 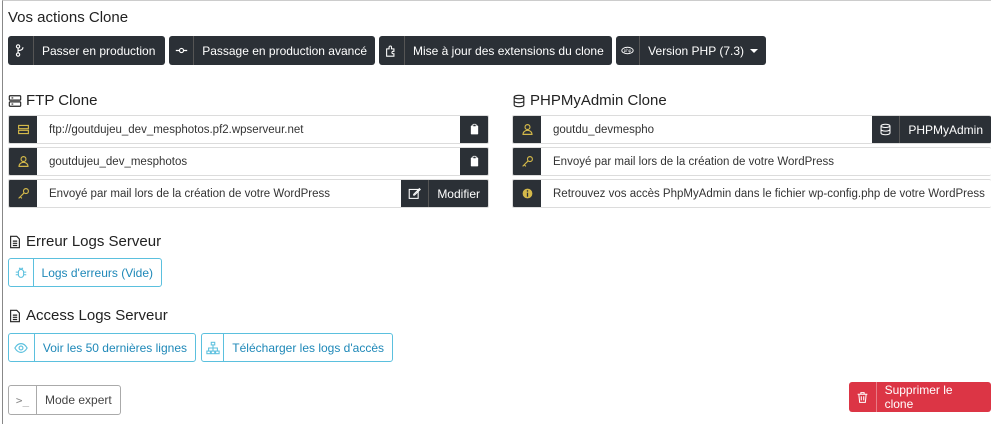 What do you see at coordinates (751, 129) in the screenshot?
I see `pma-user-field: goutdu_devmespho PHPMyAdmin` at bounding box center [751, 129].